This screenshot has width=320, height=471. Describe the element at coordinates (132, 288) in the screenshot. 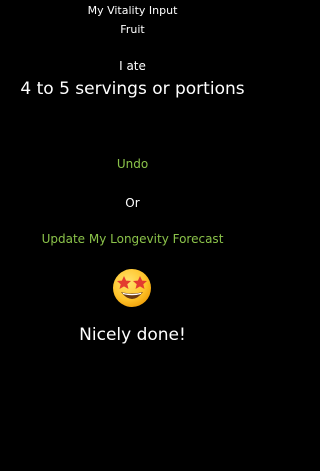

I see `star-struck-emoji-icon` at that location.